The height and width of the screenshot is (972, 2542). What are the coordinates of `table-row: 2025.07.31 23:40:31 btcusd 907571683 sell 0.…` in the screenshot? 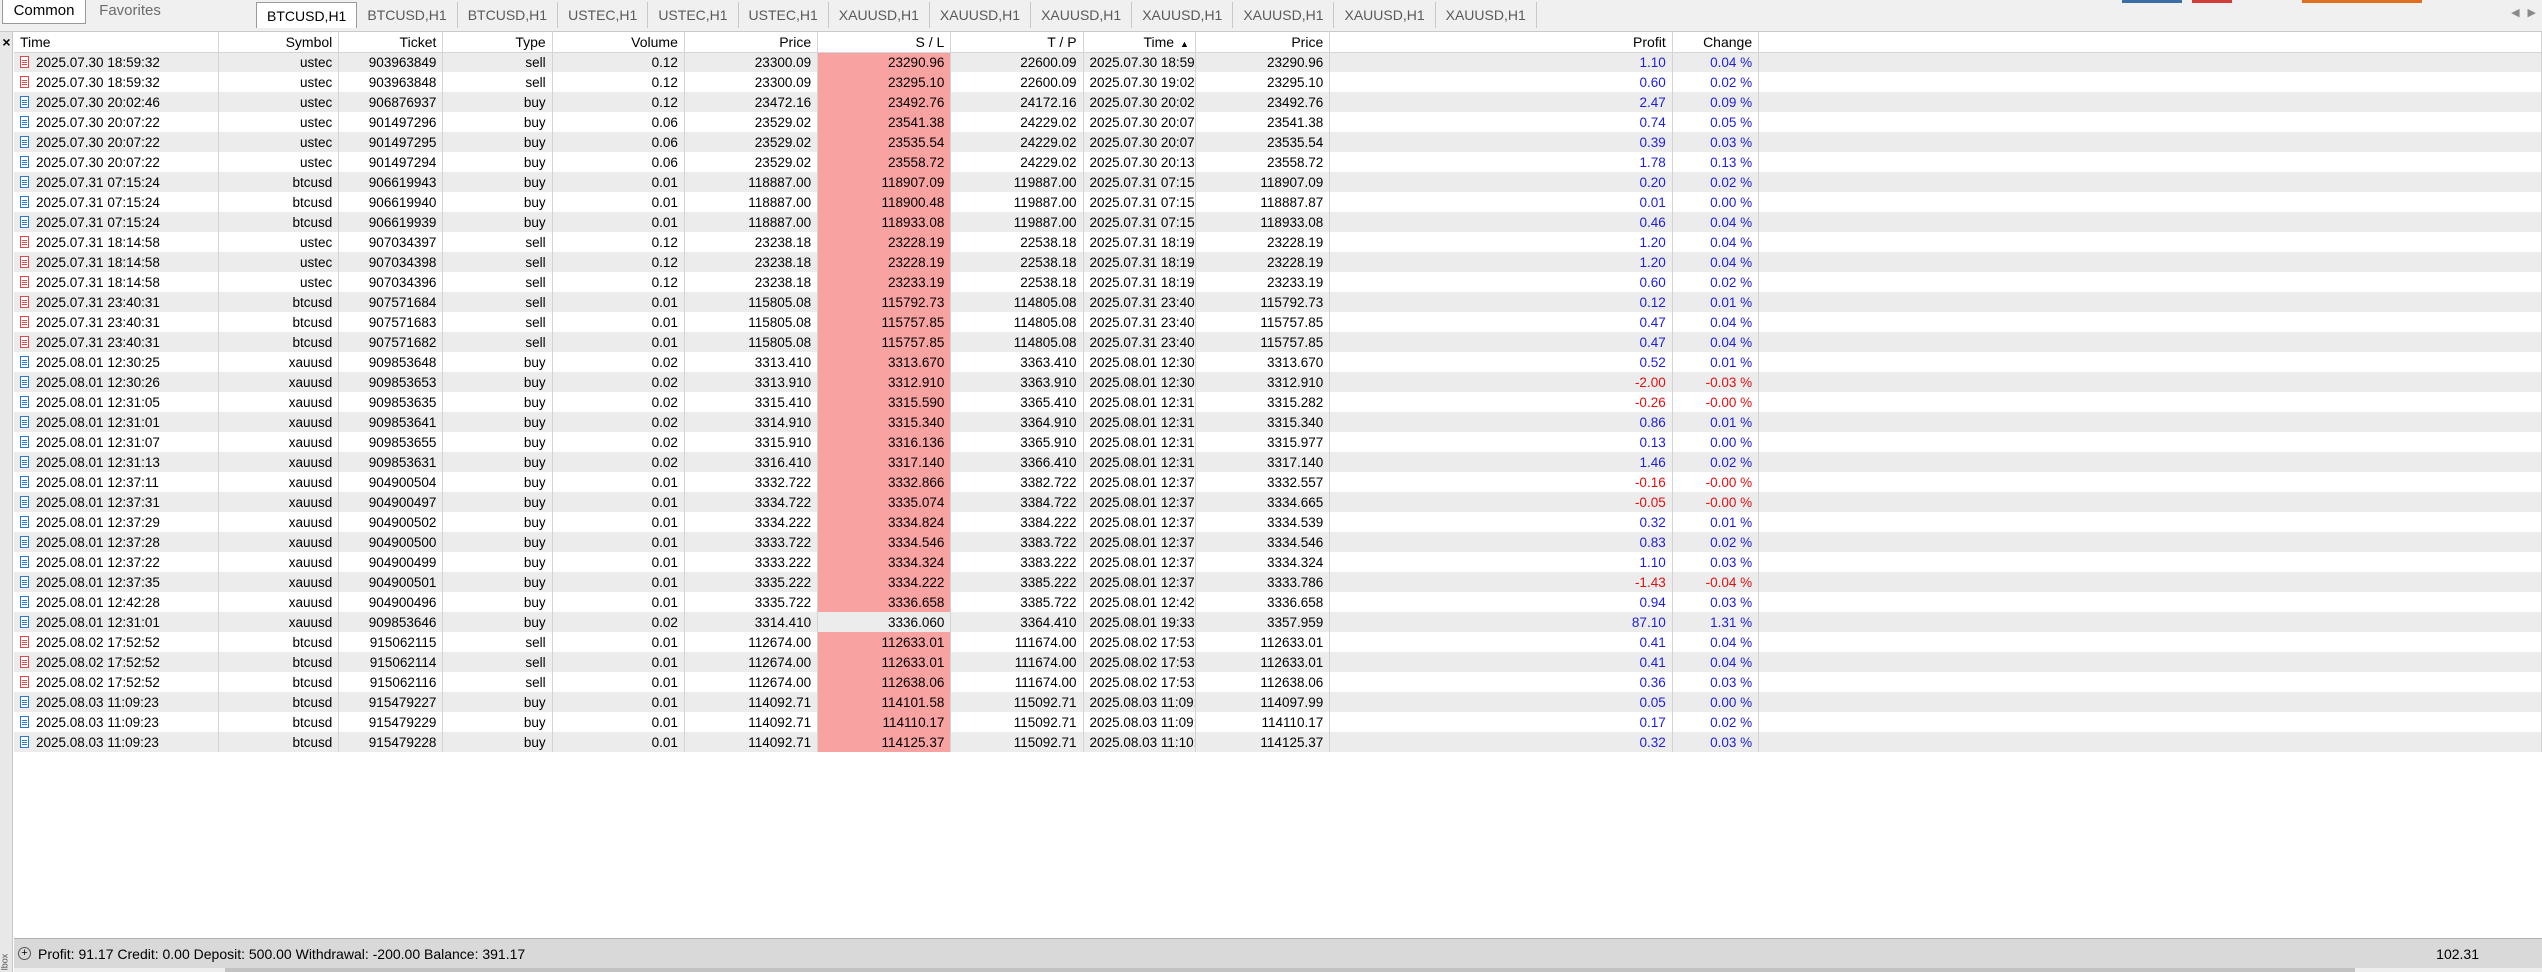 It's located at (1278, 322).